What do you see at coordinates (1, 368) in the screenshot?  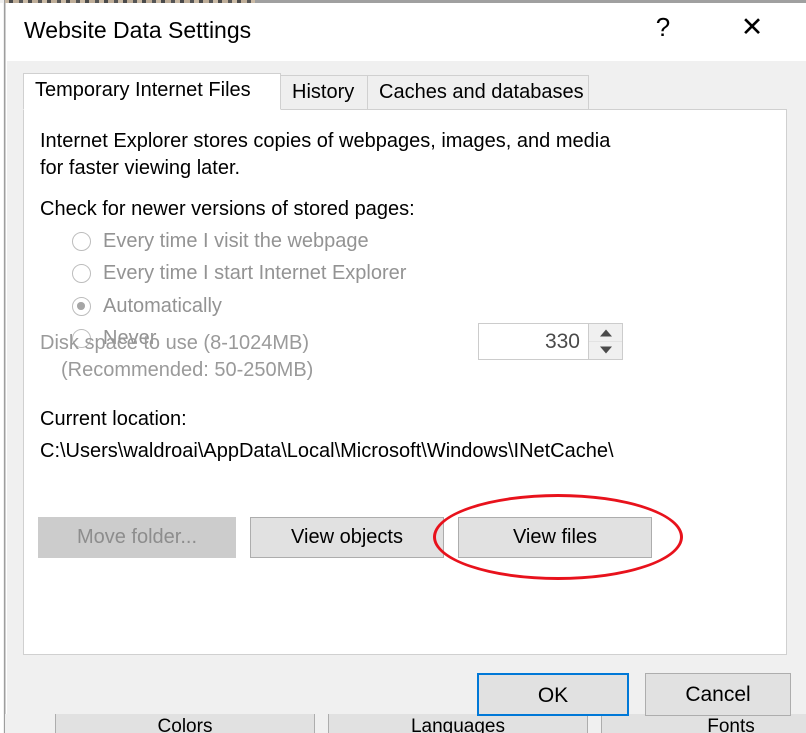 I see `background-window-left-fill` at bounding box center [1, 368].